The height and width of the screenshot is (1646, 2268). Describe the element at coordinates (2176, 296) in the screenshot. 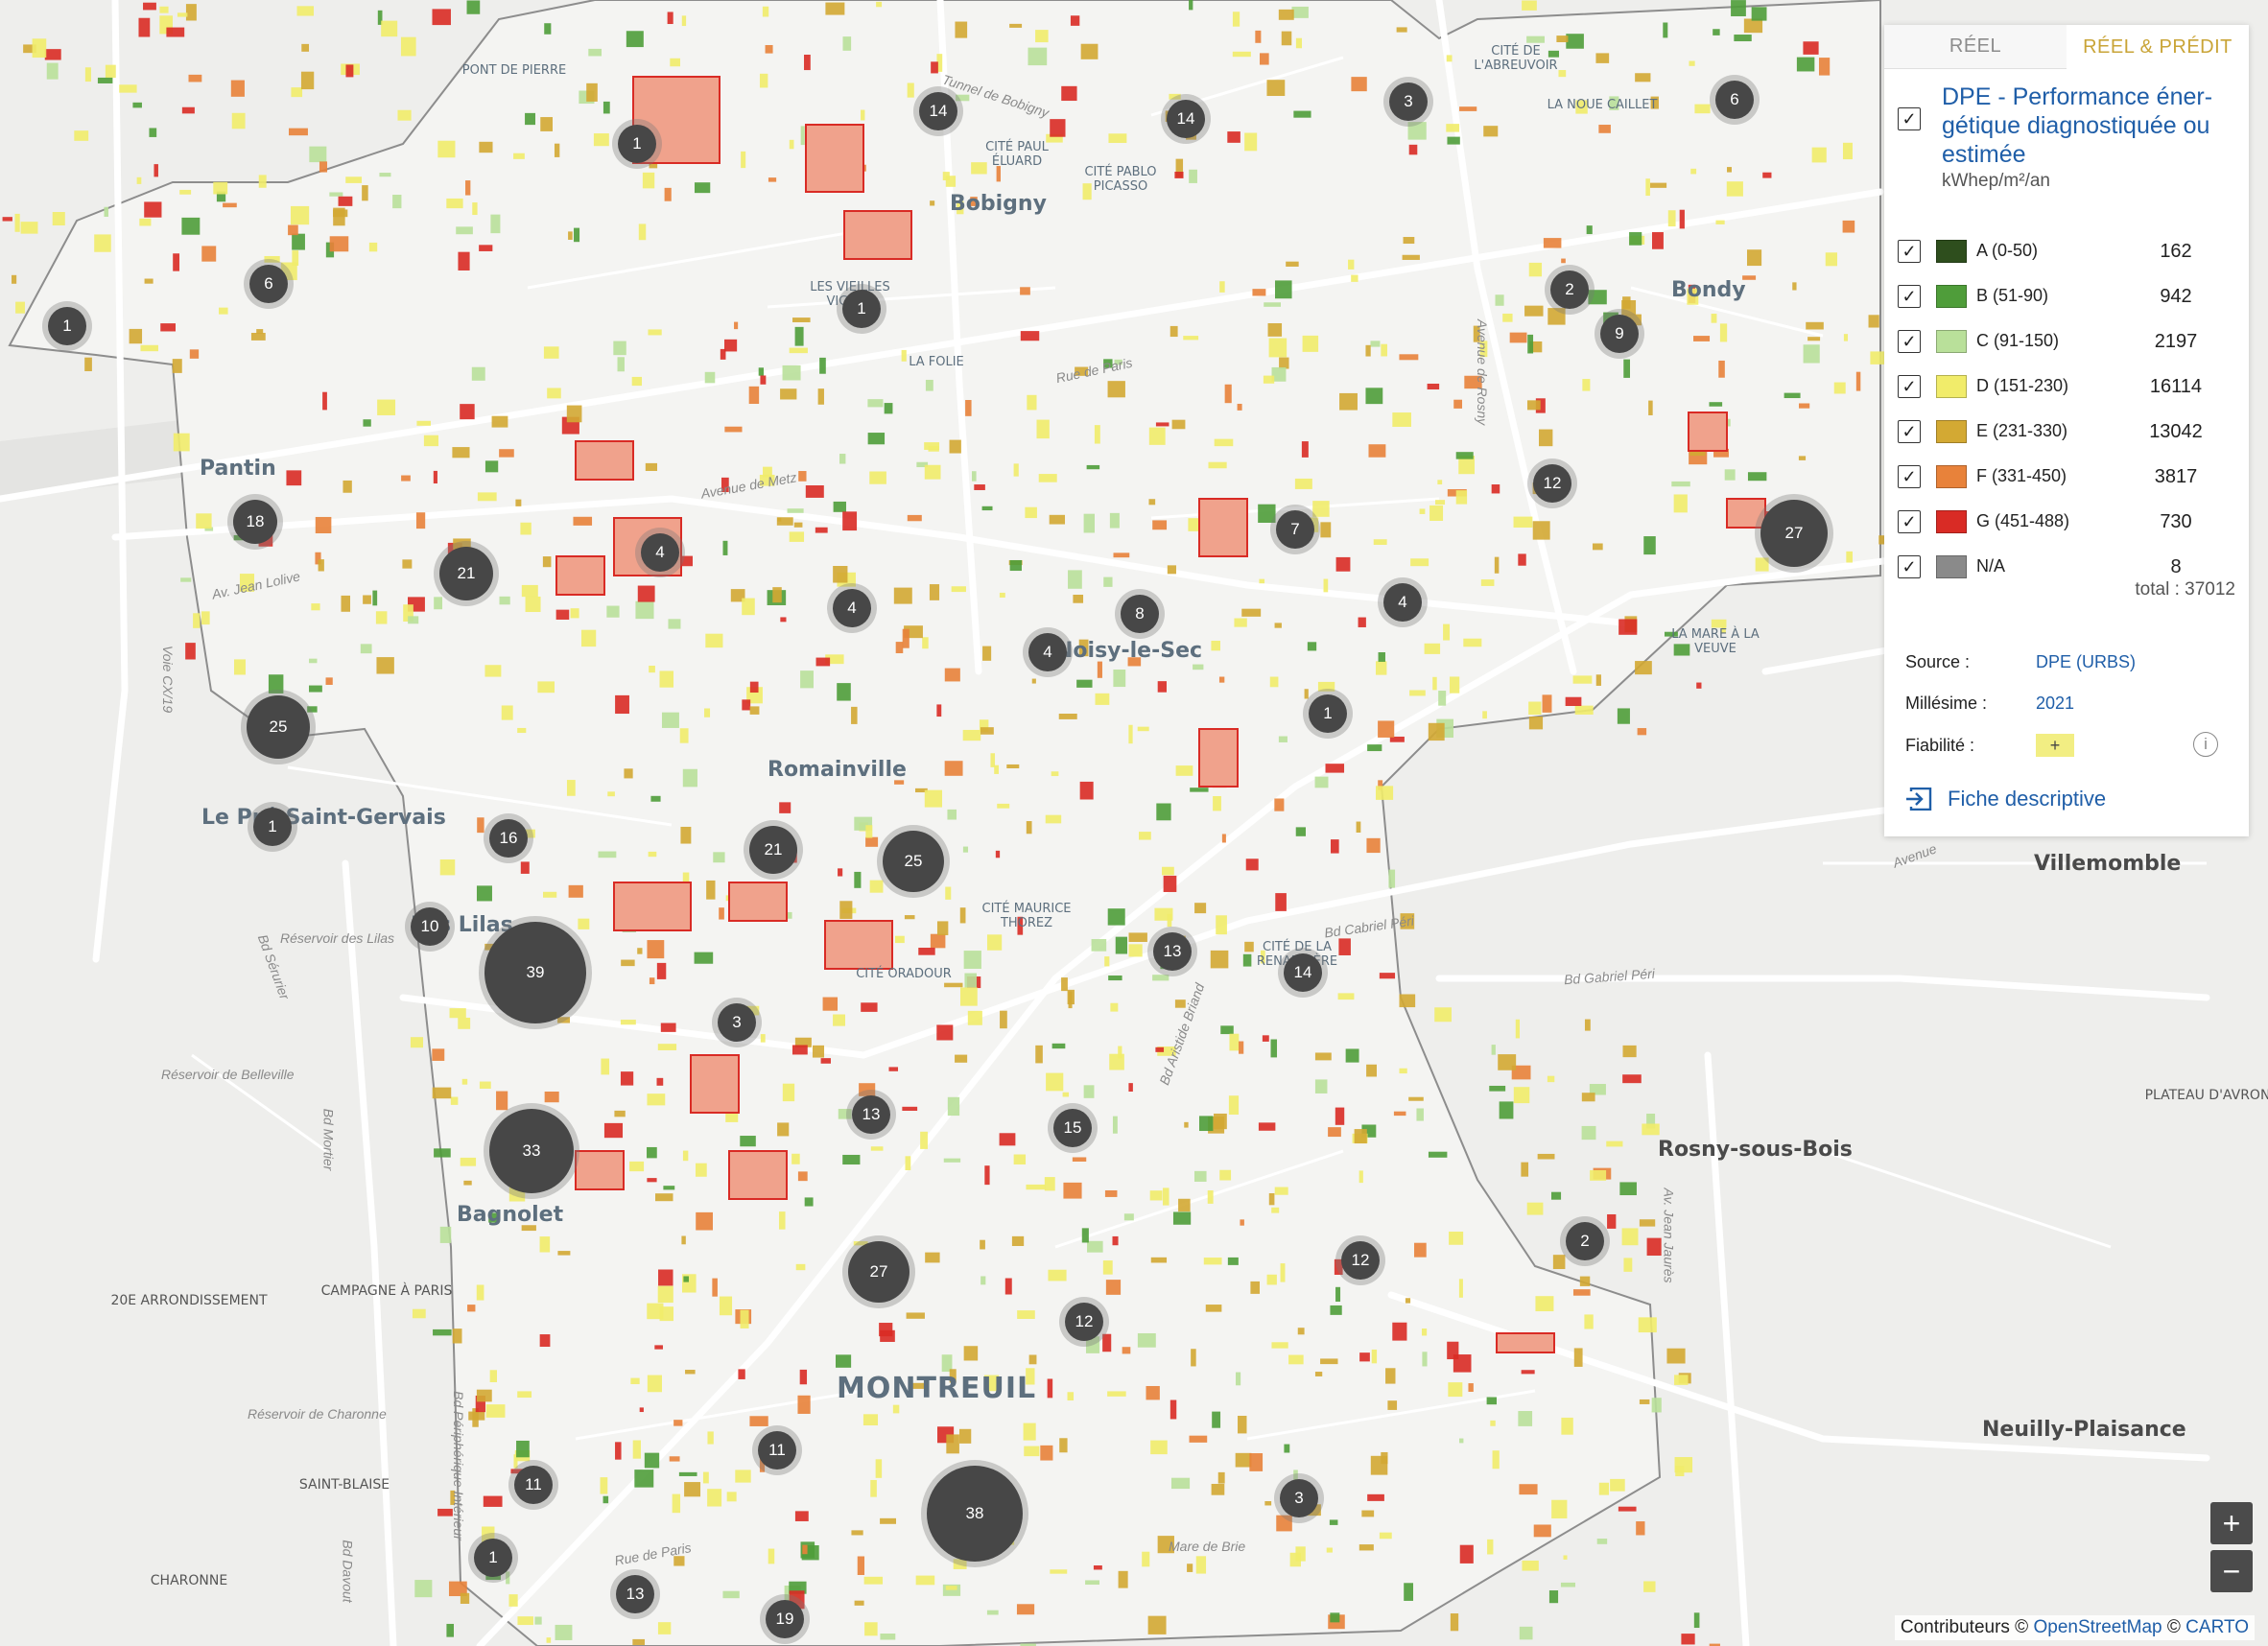

I see `legend-count: 942` at that location.